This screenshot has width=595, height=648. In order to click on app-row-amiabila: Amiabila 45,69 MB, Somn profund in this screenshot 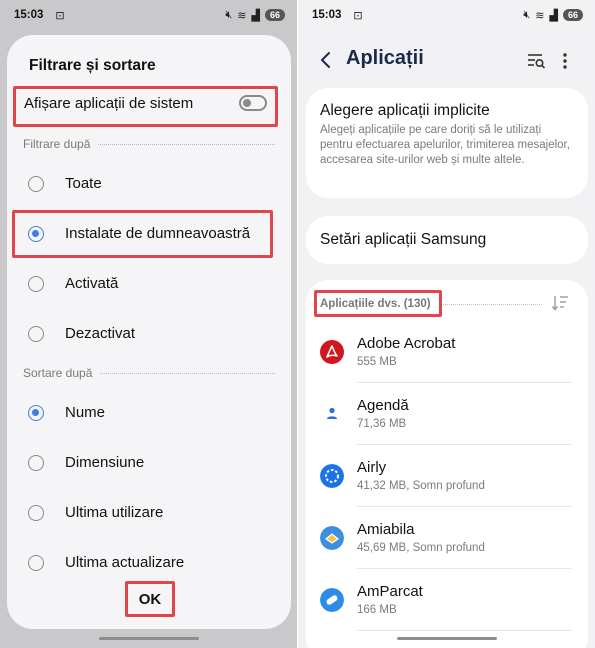, I will do `click(447, 538)`.